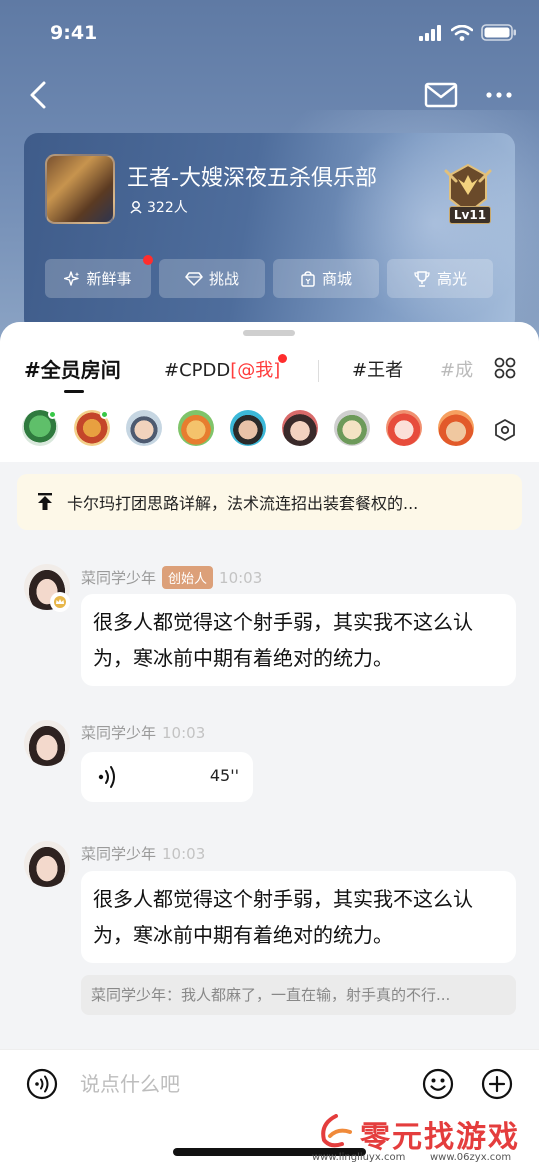 The height and width of the screenshot is (1167, 539). What do you see at coordinates (438, 1084) in the screenshot?
I see `emoji-icon` at bounding box center [438, 1084].